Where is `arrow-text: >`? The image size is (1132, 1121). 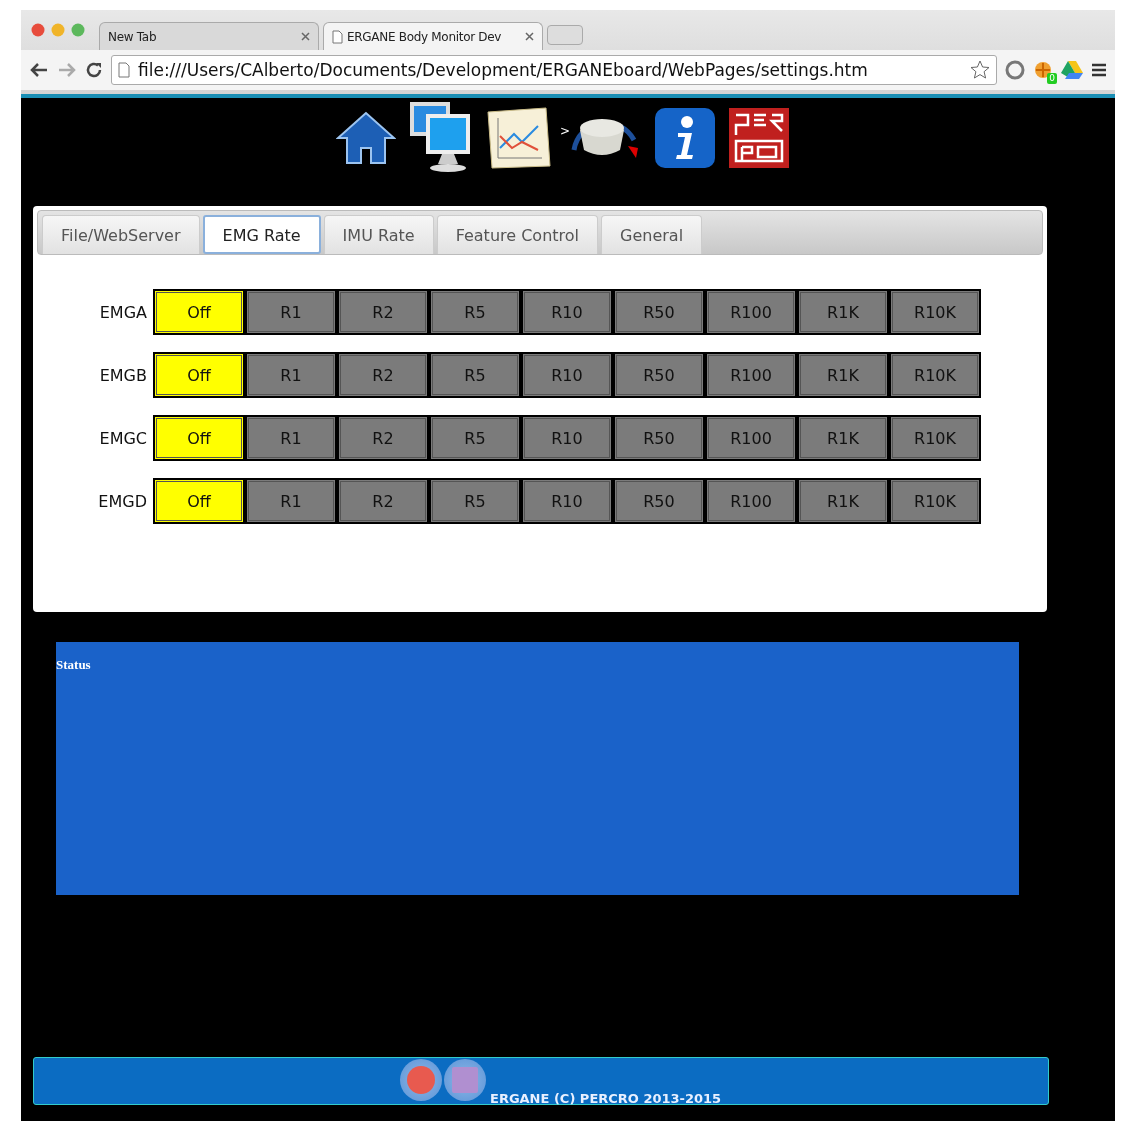
arrow-text: > is located at coordinates (565, 131).